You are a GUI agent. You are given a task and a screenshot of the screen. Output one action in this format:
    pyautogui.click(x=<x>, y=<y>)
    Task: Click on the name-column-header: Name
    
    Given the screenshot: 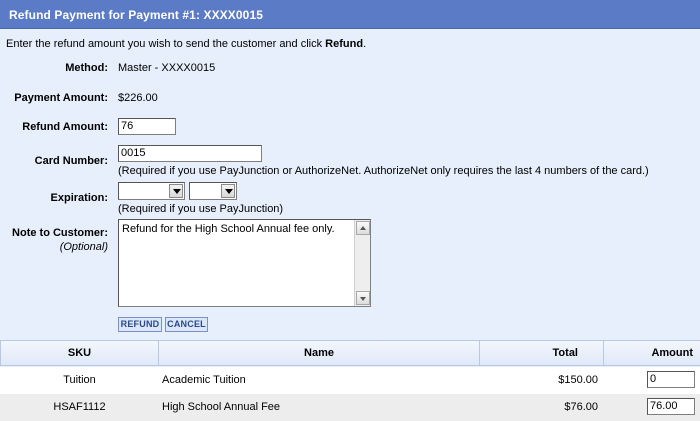 What is the action you would take?
    pyautogui.click(x=319, y=353)
    